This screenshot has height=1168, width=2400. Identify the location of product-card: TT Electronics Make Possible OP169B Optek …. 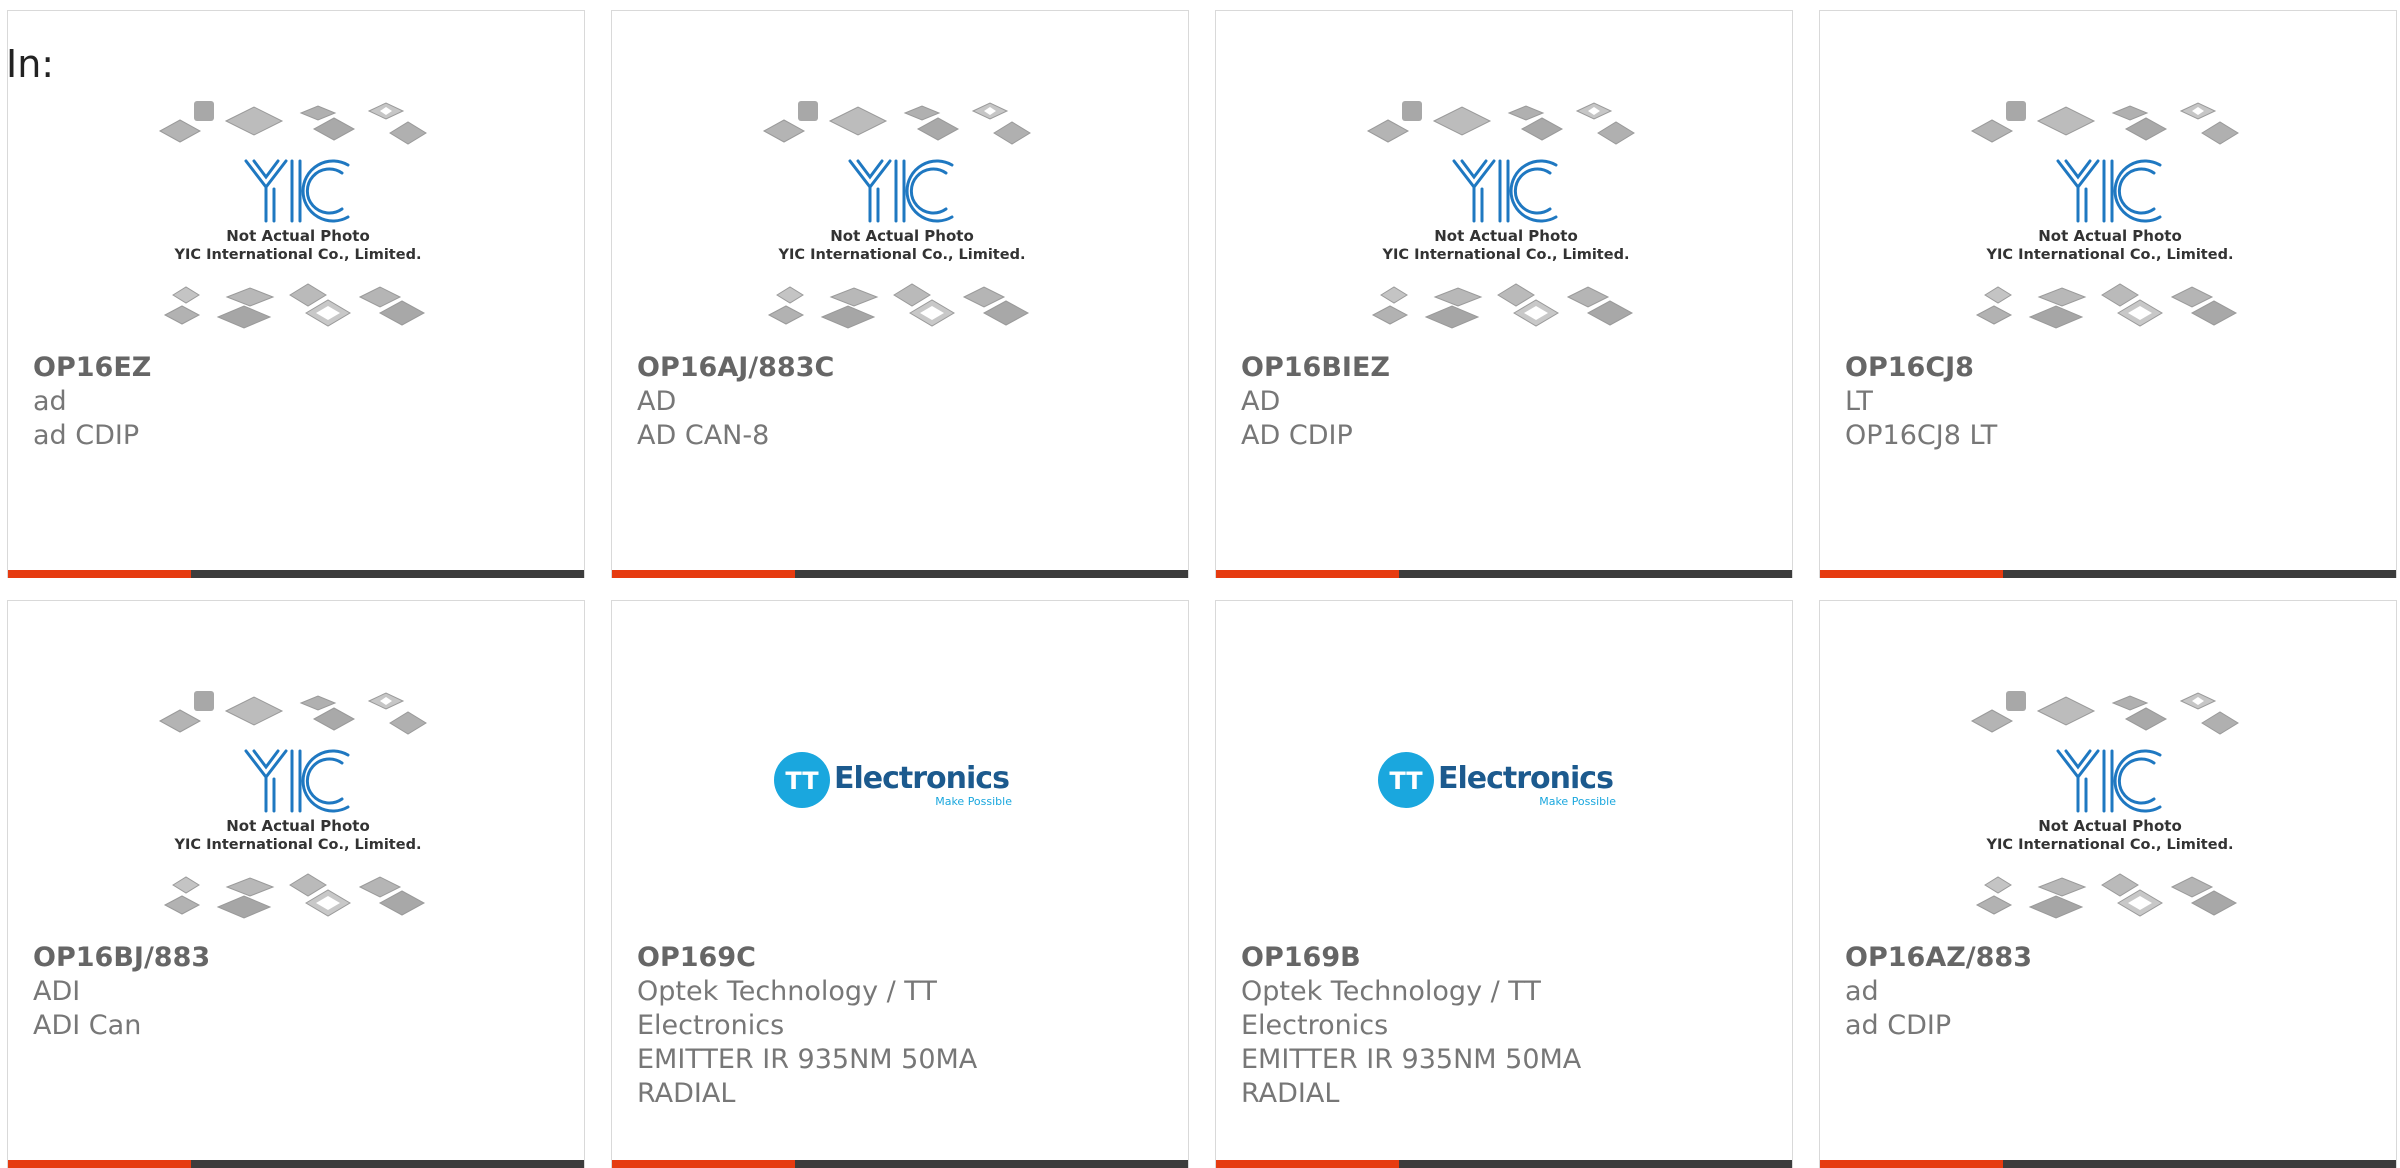
(1504, 884).